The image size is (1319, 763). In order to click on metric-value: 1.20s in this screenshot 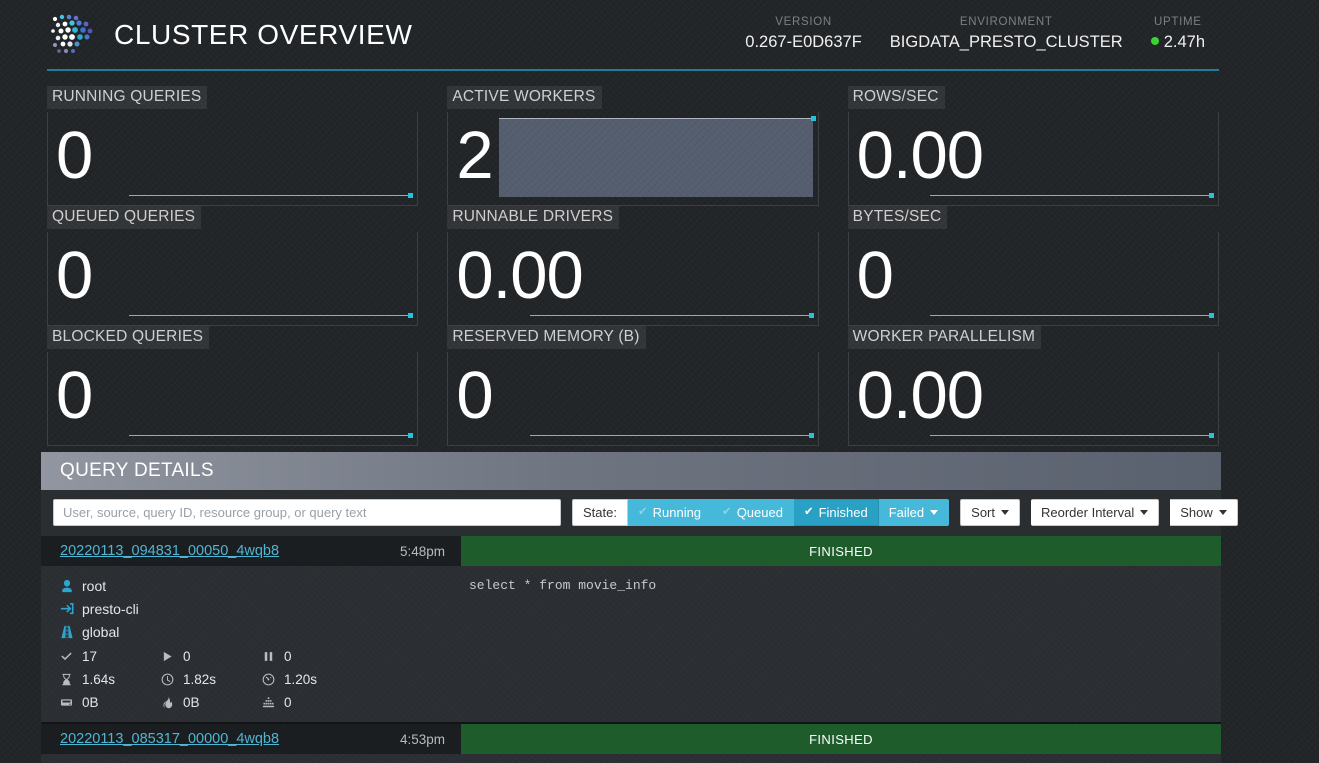, I will do `click(301, 679)`.